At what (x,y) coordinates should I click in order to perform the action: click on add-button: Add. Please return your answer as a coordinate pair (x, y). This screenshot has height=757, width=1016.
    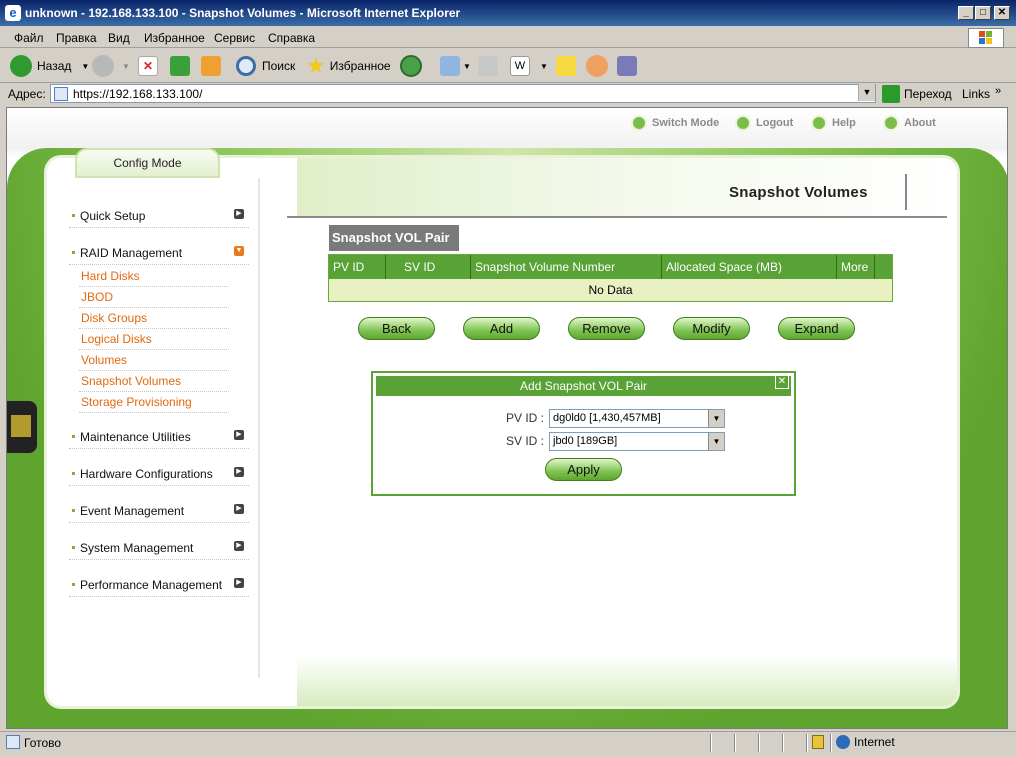
    Looking at the image, I should click on (501, 328).